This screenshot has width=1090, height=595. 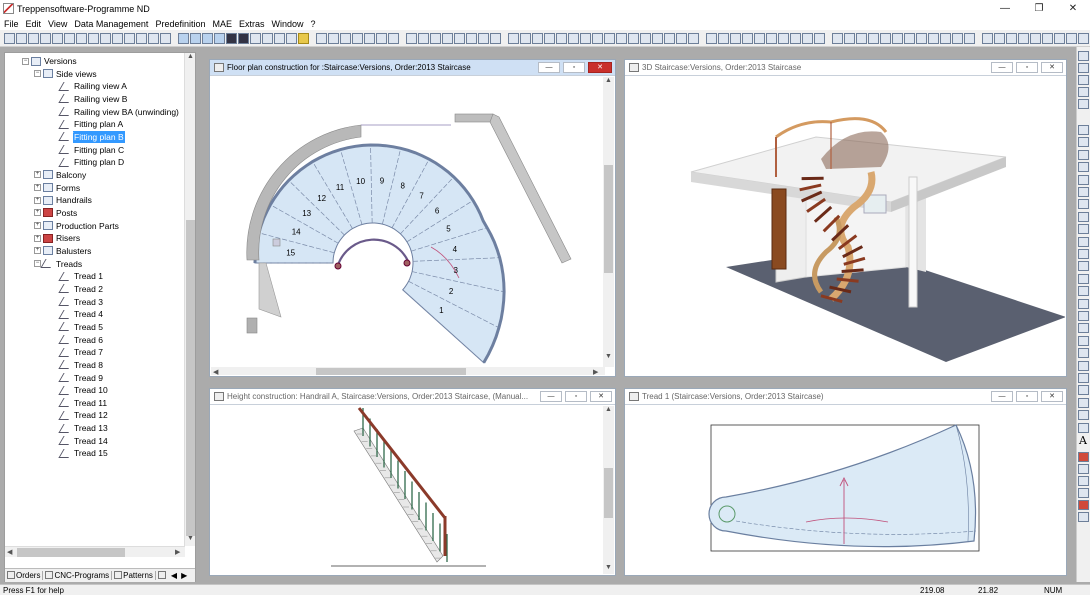 What do you see at coordinates (56, 213) in the screenshot?
I see `tree-item: + Posts` at bounding box center [56, 213].